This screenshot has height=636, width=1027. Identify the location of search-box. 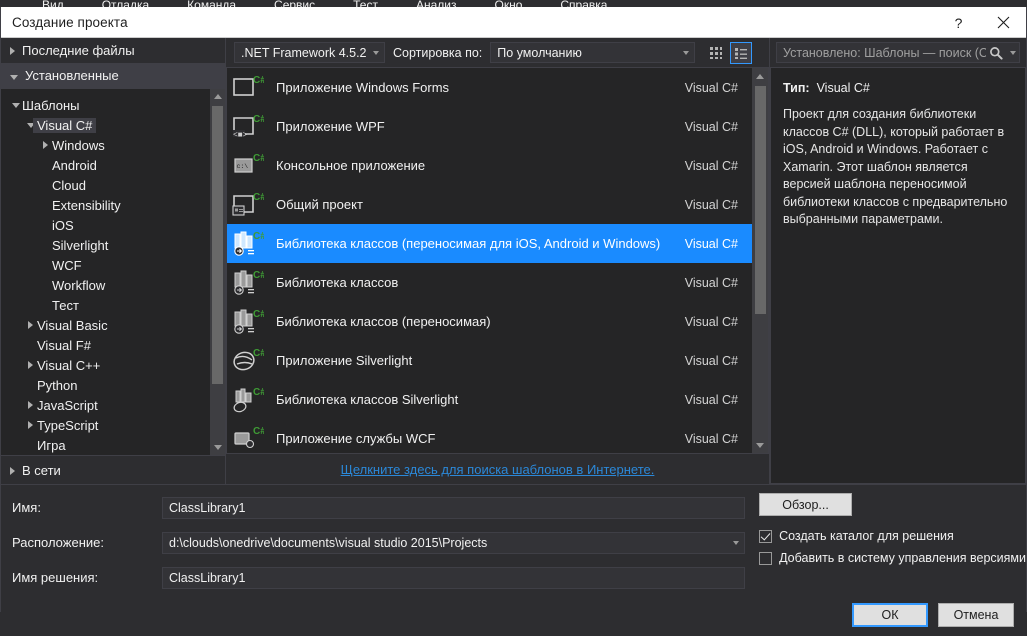
(898, 52).